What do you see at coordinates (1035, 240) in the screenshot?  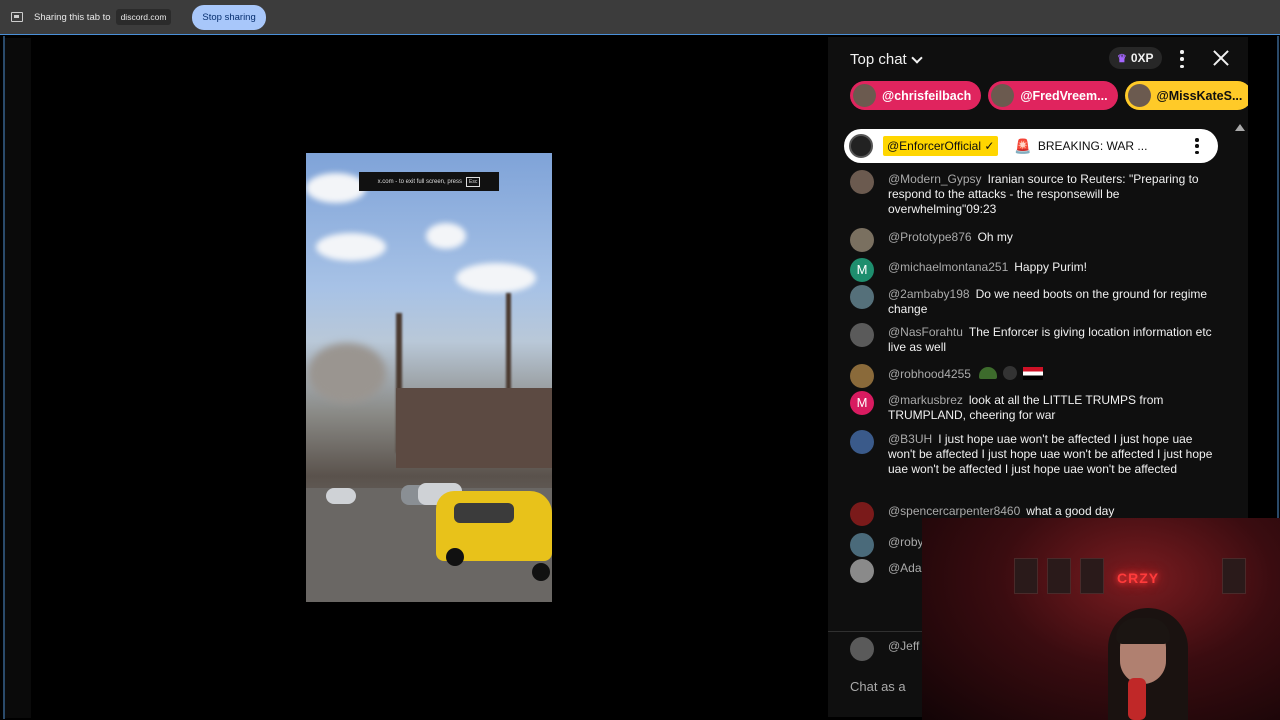 I see `chat-message: @Prototype876 Oh my` at bounding box center [1035, 240].